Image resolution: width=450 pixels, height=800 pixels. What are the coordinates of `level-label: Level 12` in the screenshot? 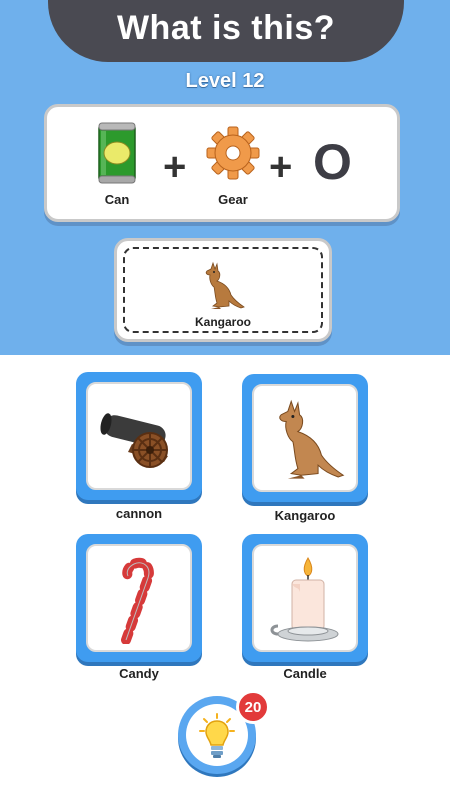 It's located at (225, 81).